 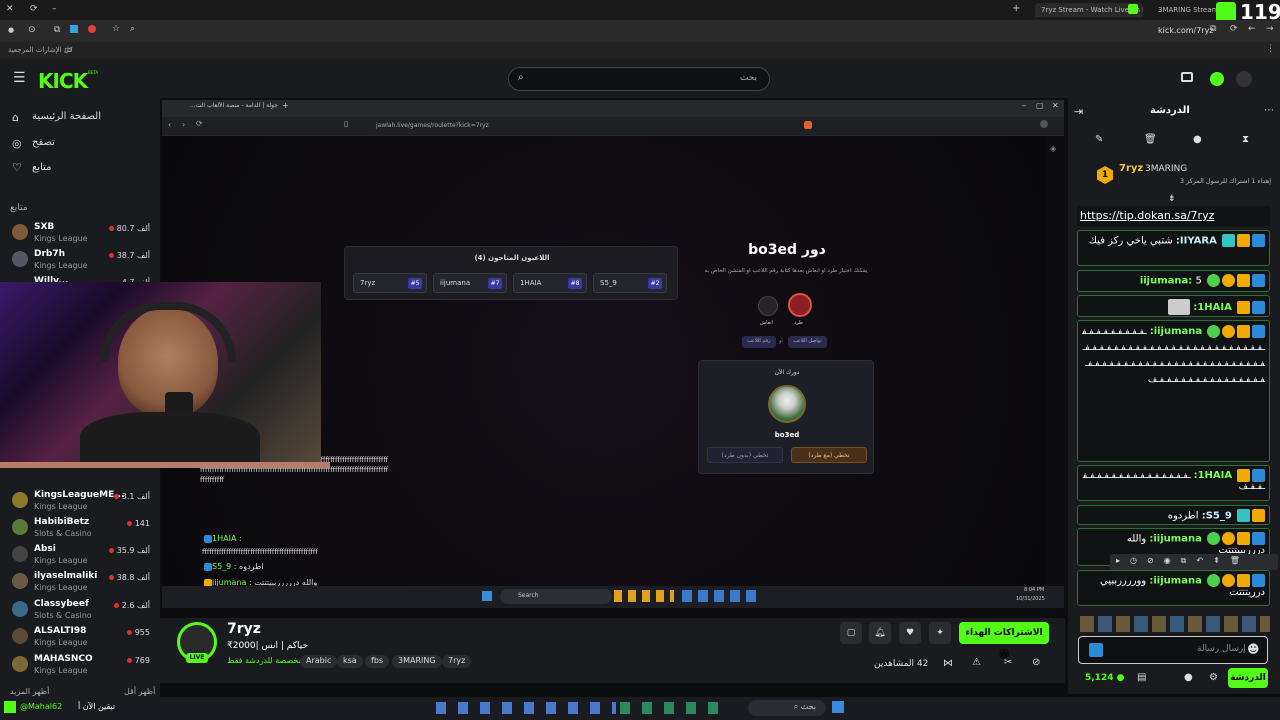 I want to click on chat-input: إرسال رسالة ☻, so click(x=1173, y=650).